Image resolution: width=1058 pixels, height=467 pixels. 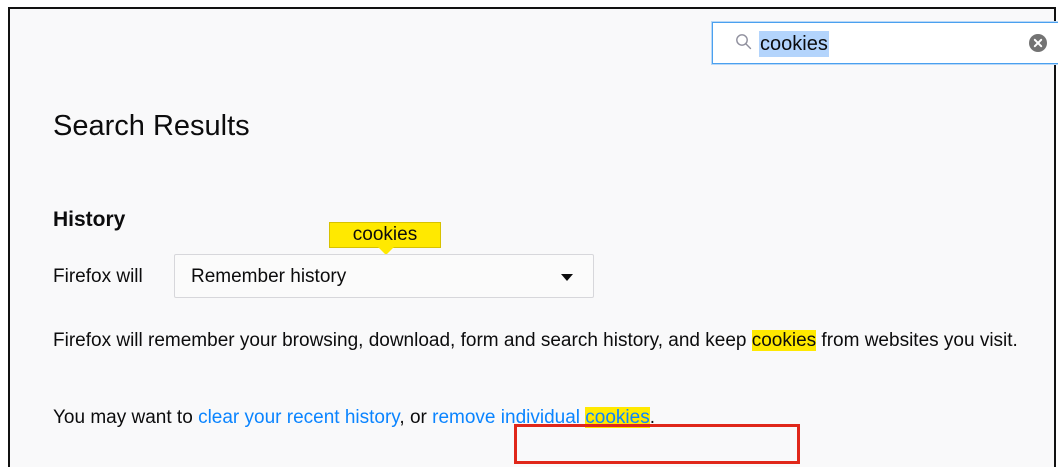 What do you see at coordinates (89, 219) in the screenshot?
I see `history-heading: History` at bounding box center [89, 219].